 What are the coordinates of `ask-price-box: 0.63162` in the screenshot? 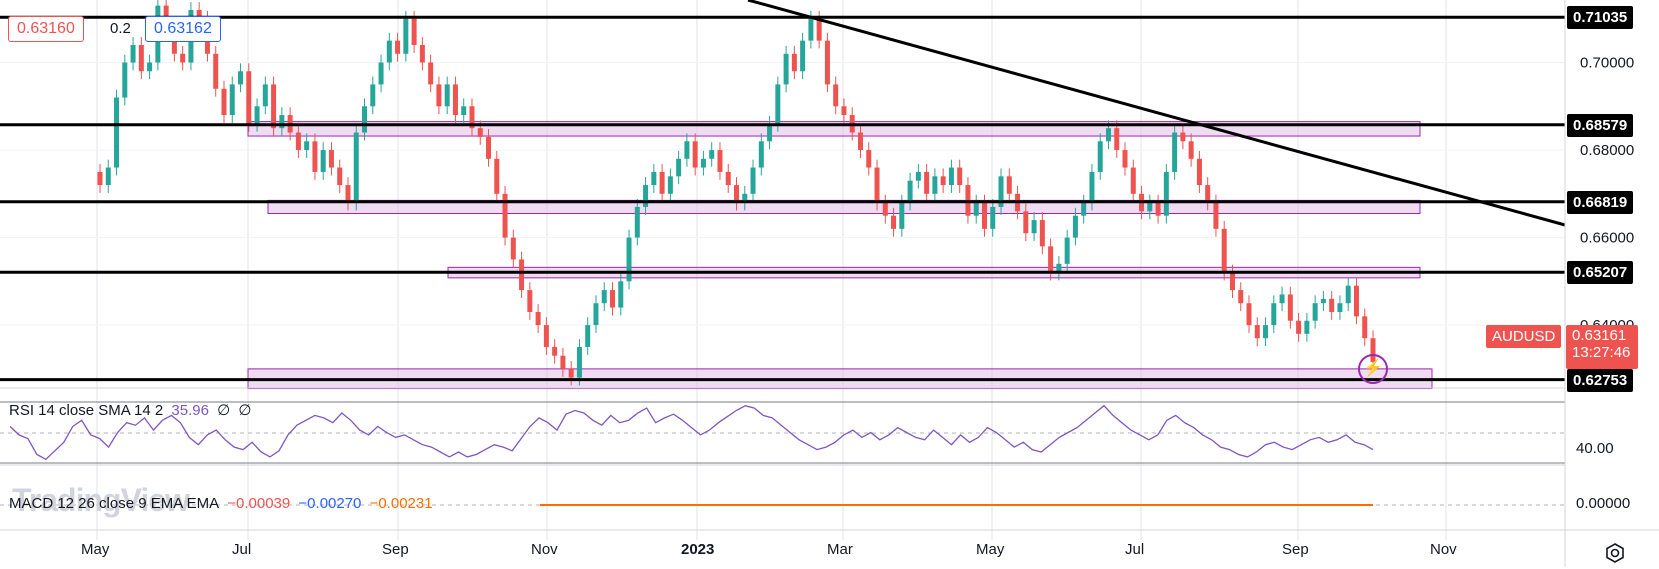 It's located at (183, 29).